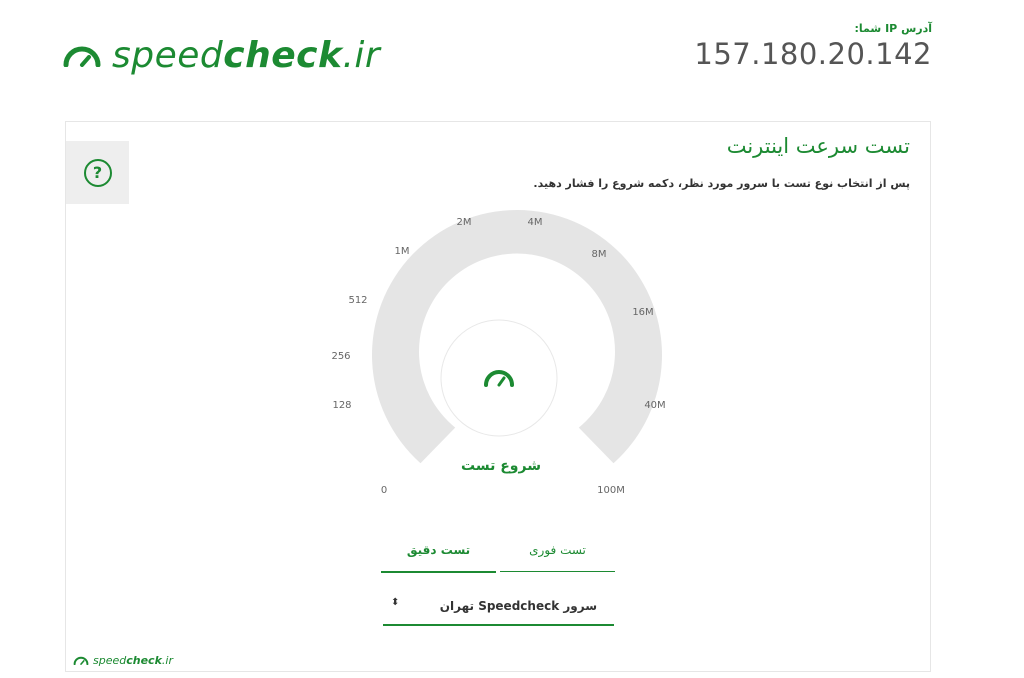 The width and height of the screenshot is (1024, 678). Describe the element at coordinates (438, 551) in the screenshot. I see `tab-accurate-test: تست دقیق` at that location.